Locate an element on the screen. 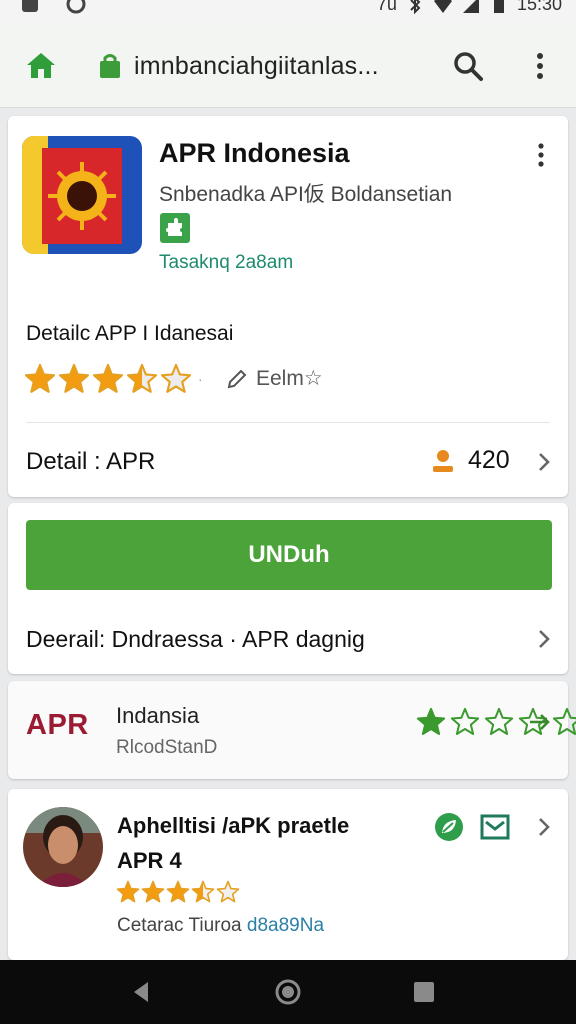  review-meta-highlight: d8a89Na is located at coordinates (285, 925).